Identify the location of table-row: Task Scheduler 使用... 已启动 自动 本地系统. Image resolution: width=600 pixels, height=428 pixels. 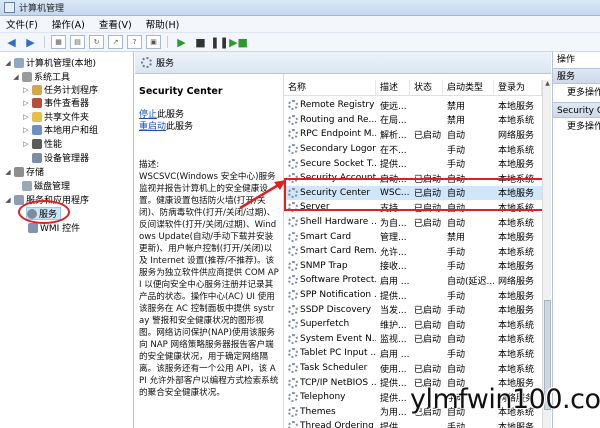
(413, 368).